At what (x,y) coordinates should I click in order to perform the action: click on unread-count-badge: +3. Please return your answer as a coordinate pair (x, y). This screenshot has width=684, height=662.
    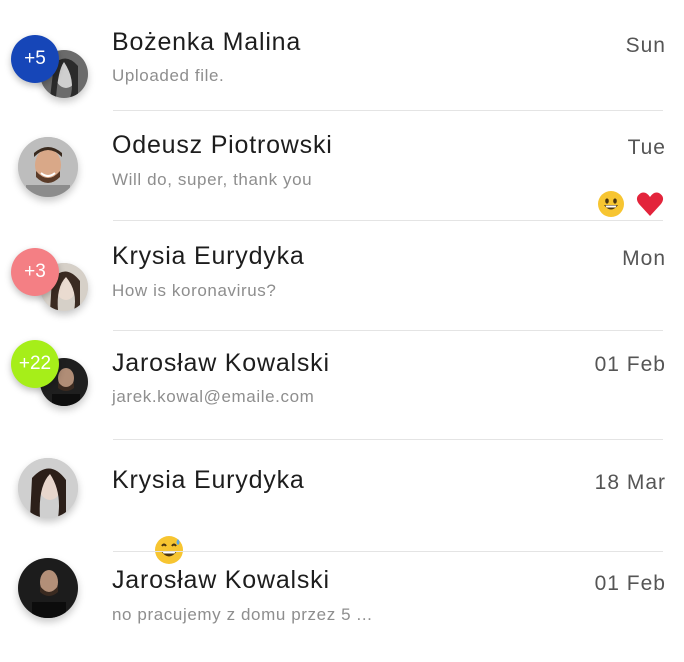
    Looking at the image, I should click on (35, 272).